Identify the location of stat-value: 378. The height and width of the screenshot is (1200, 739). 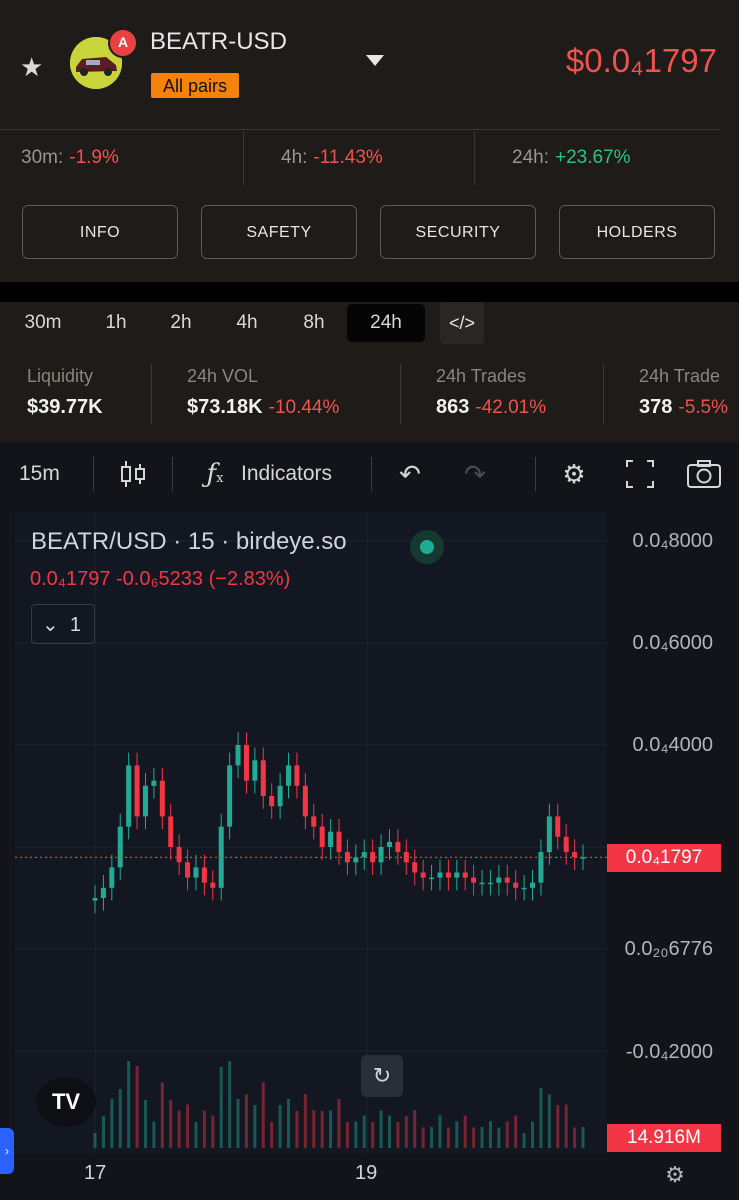
(656, 407).